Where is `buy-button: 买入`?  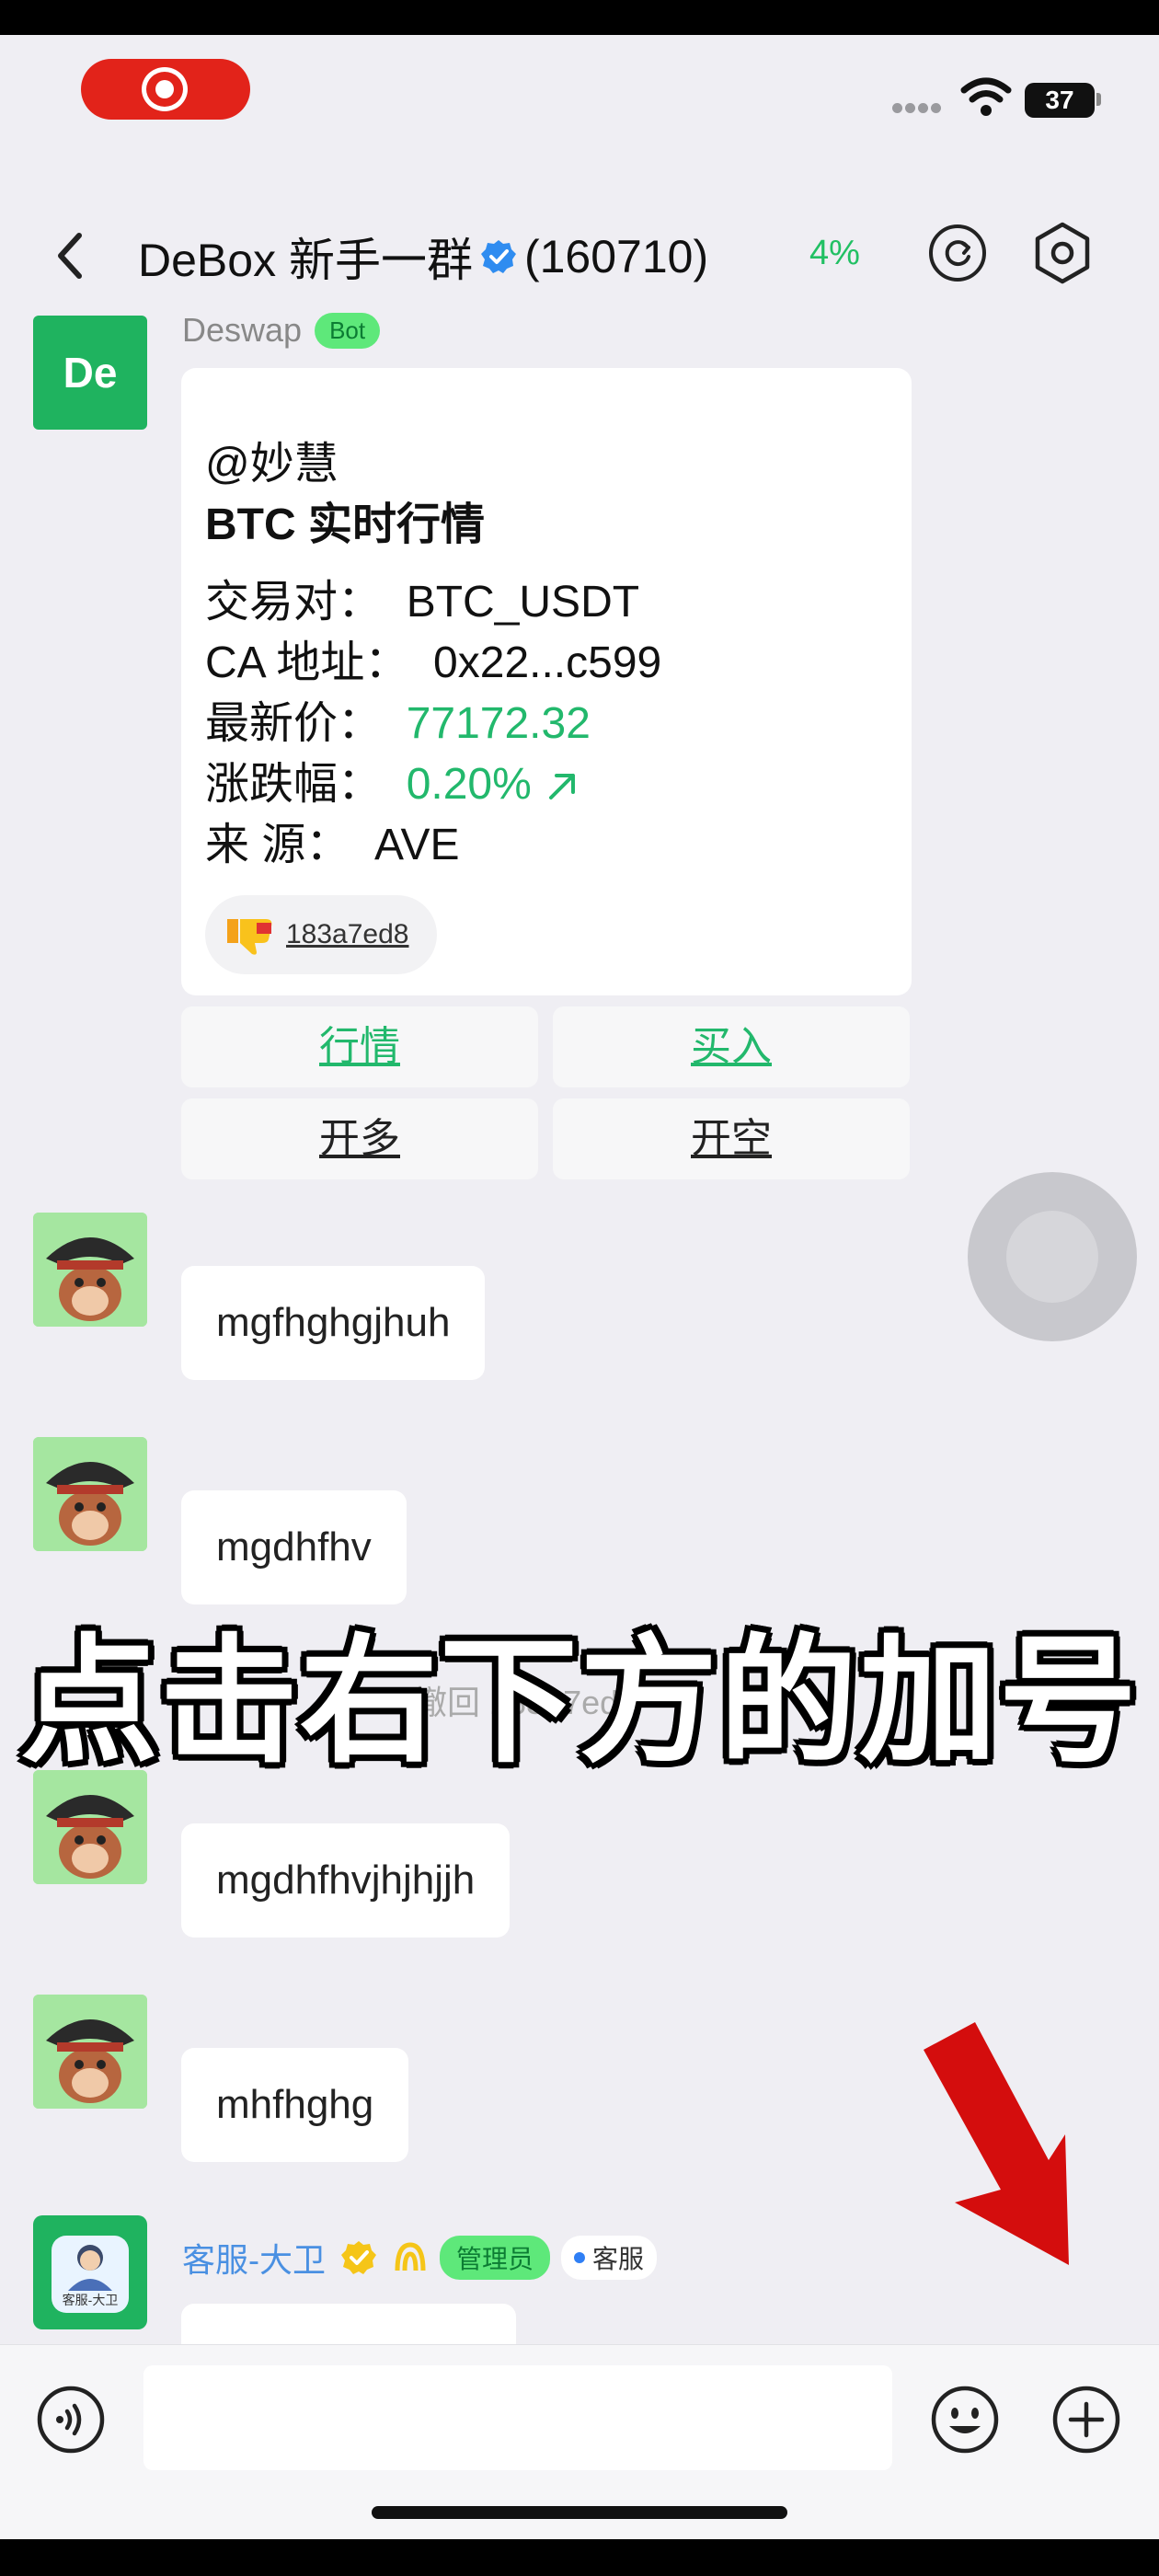 buy-button: 买入 is located at coordinates (731, 1046).